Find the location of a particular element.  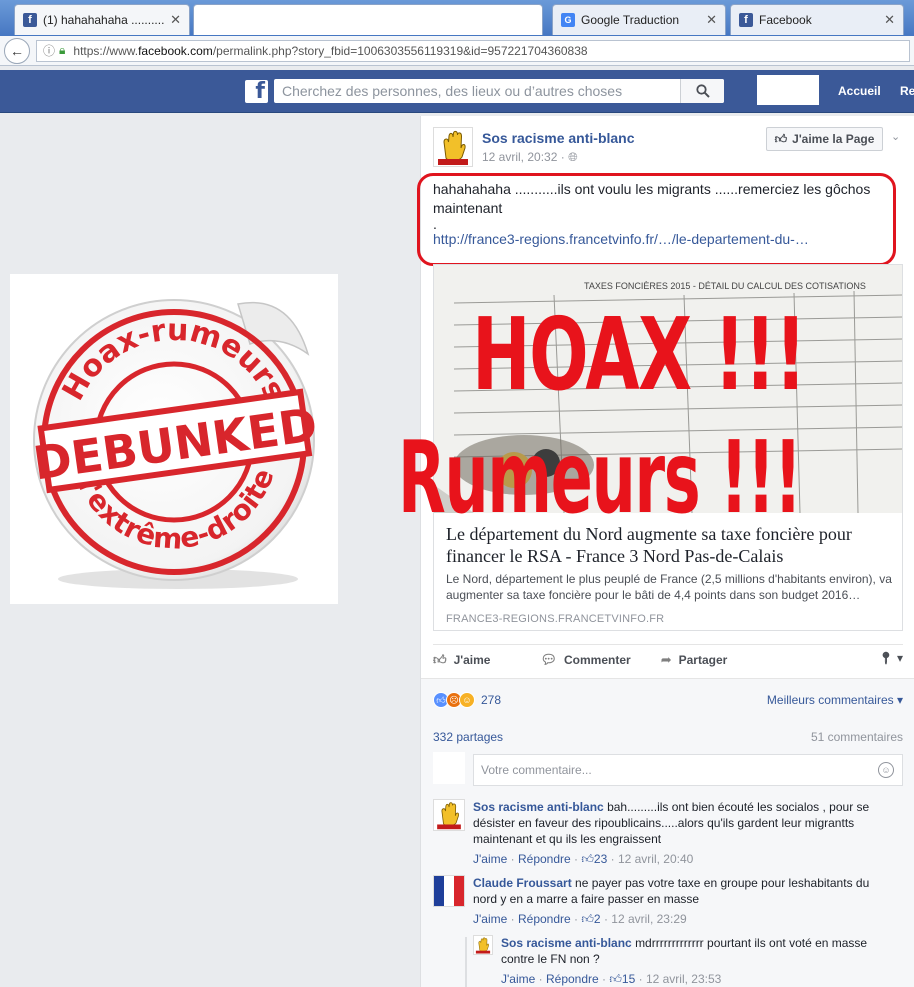

share-button: ➦ Partager is located at coordinates (694, 660).